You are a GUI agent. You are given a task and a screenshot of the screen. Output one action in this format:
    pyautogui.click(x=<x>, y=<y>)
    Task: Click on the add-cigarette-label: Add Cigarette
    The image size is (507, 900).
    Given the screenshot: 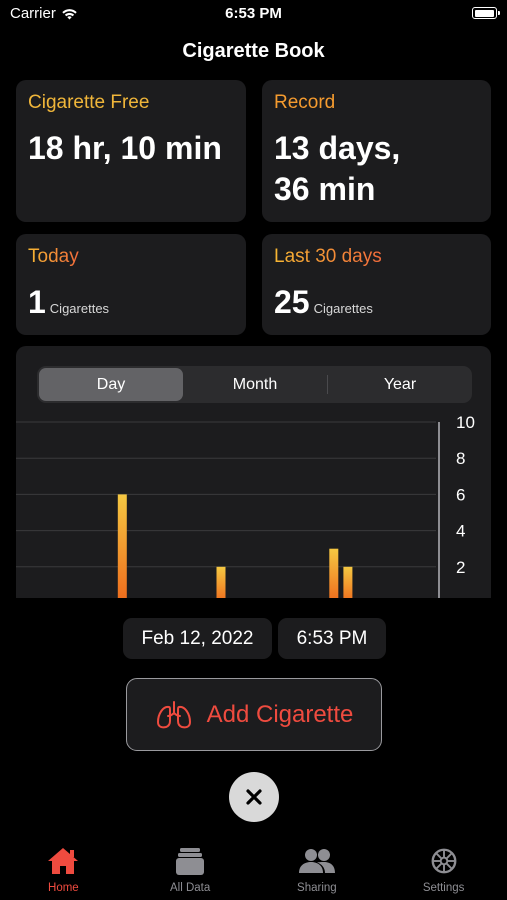 What is the action you would take?
    pyautogui.click(x=280, y=714)
    